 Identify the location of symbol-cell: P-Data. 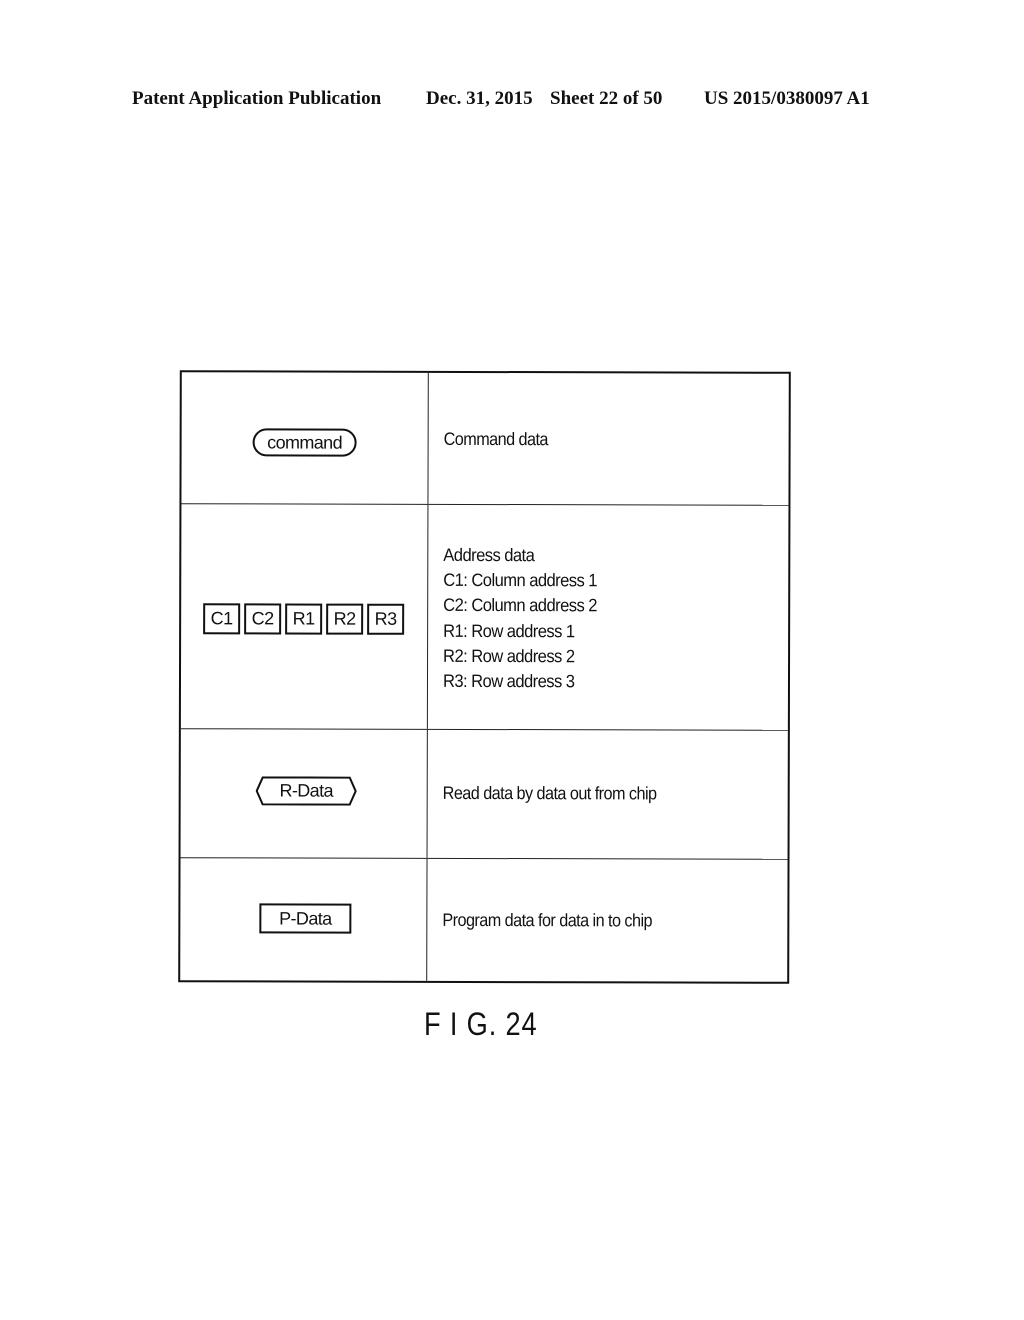
(304, 919).